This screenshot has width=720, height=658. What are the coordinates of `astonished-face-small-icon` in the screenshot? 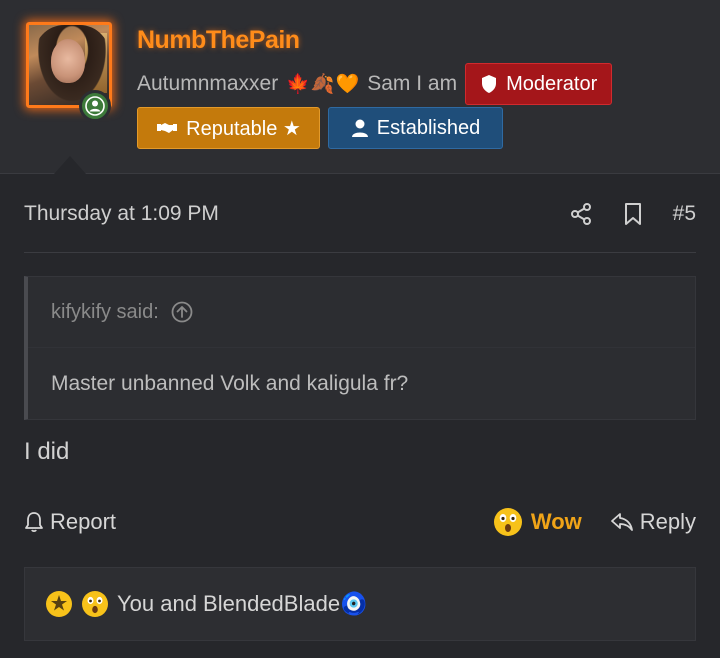 It's located at (95, 604).